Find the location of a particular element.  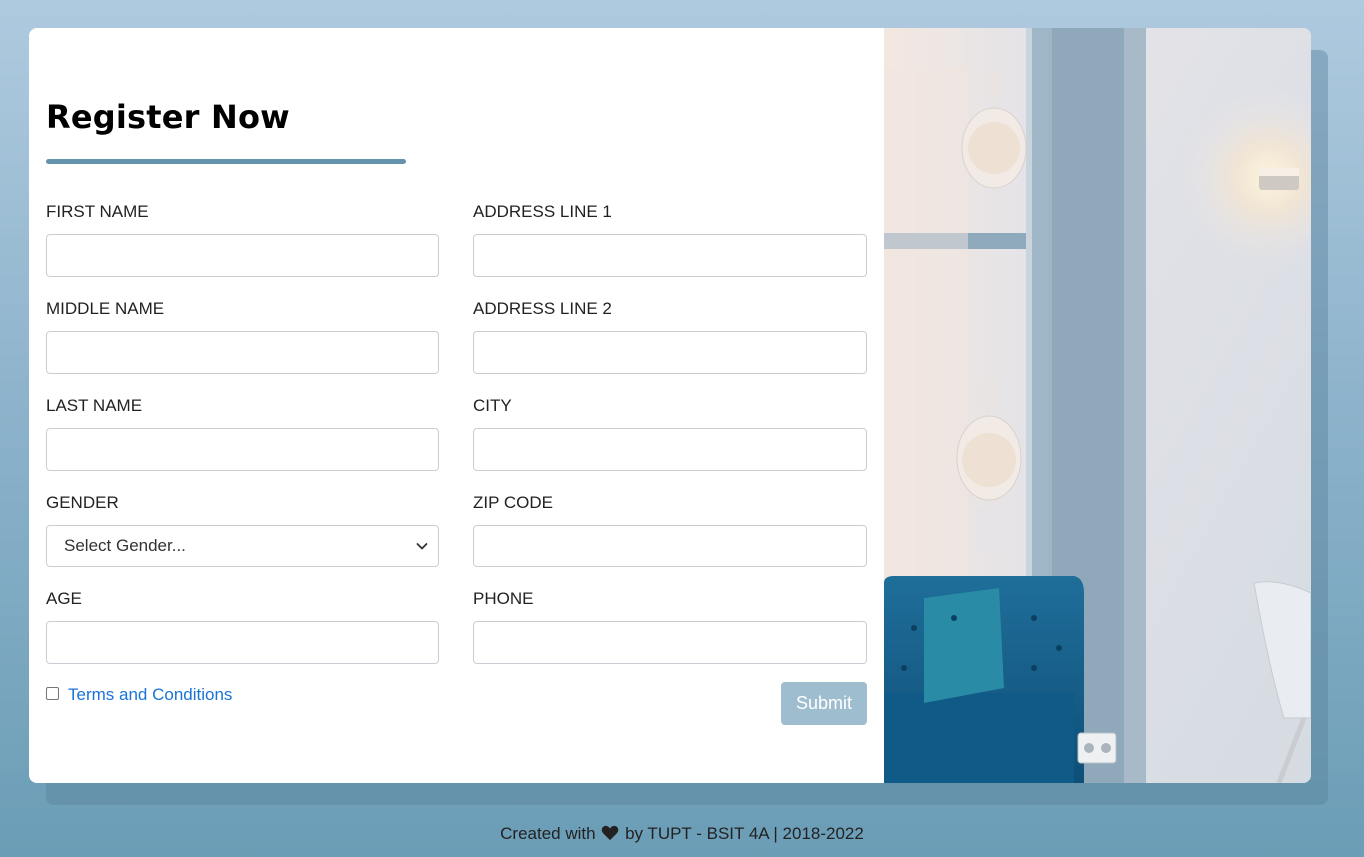

age-group: AGE is located at coordinates (242, 626).